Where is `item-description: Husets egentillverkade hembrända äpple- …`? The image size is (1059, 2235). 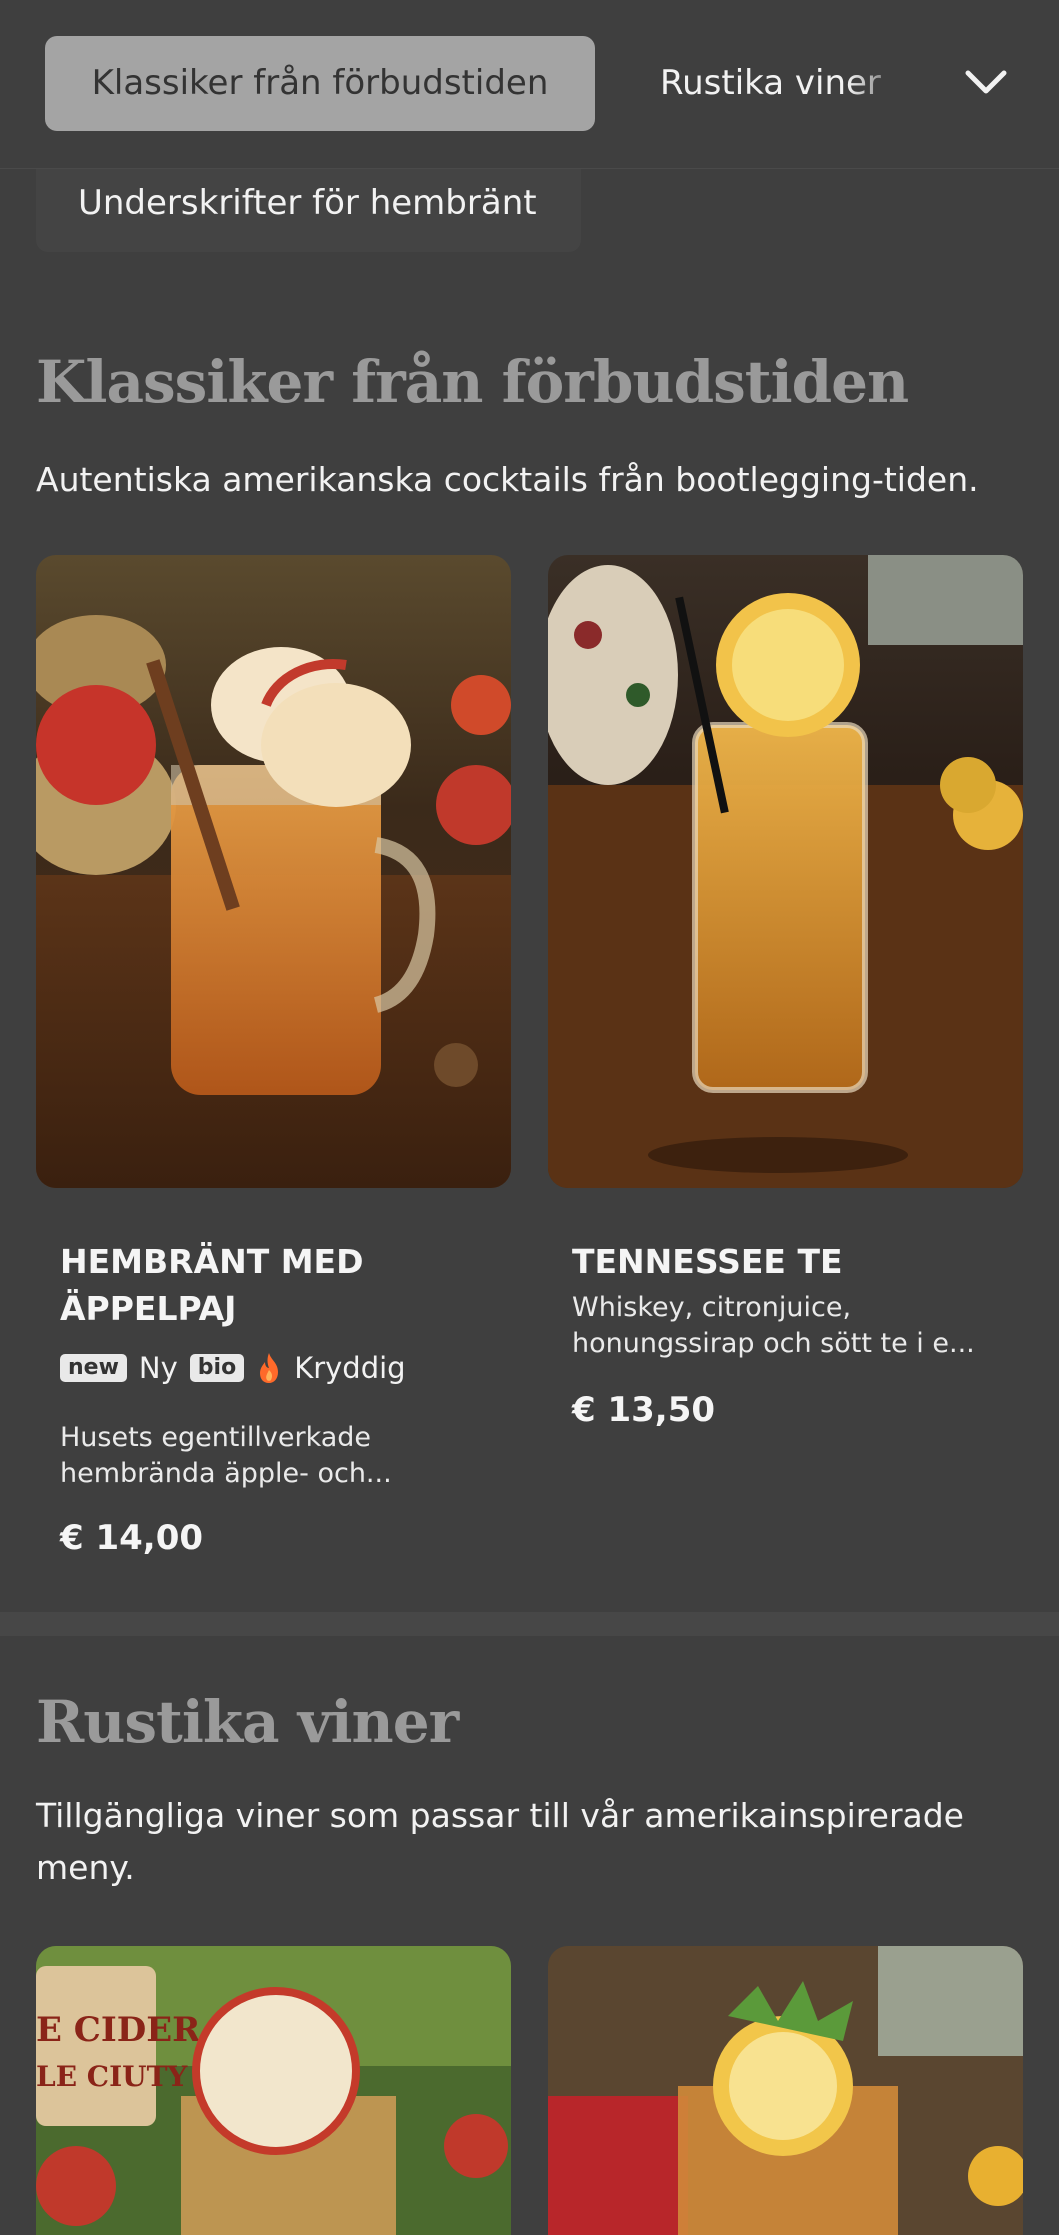
item-description: Husets egentillverkade hembrända äpple- … is located at coordinates (226, 1455).